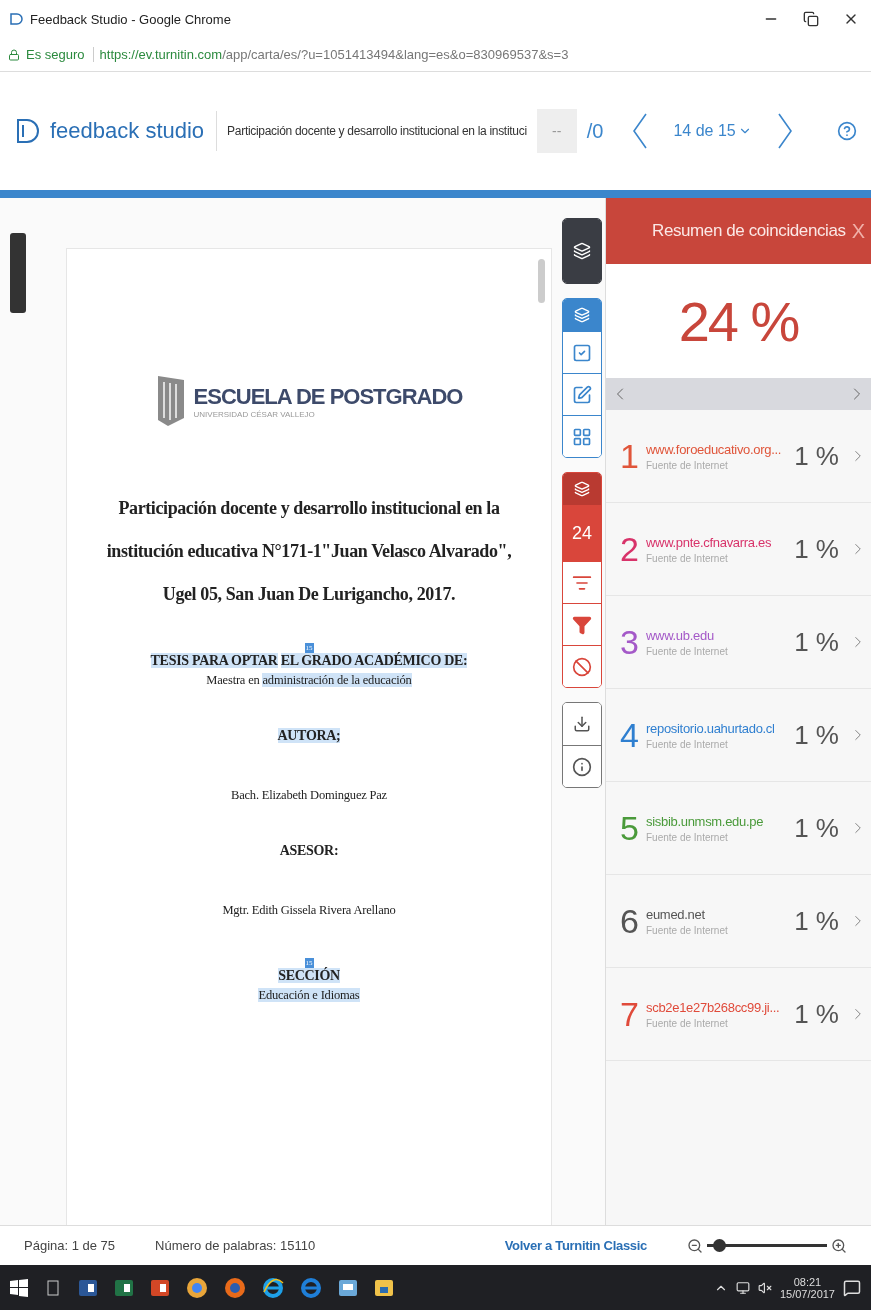 The width and height of the screenshot is (871, 1310). What do you see at coordinates (582, 624) in the screenshot?
I see `filter-icon` at bounding box center [582, 624].